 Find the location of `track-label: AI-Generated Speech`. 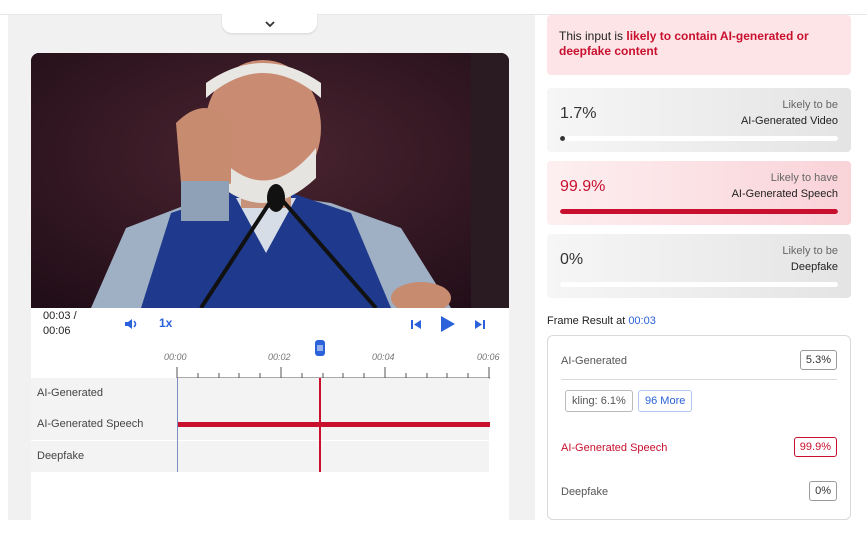

track-label: AI-Generated Speech is located at coordinates (90, 424).